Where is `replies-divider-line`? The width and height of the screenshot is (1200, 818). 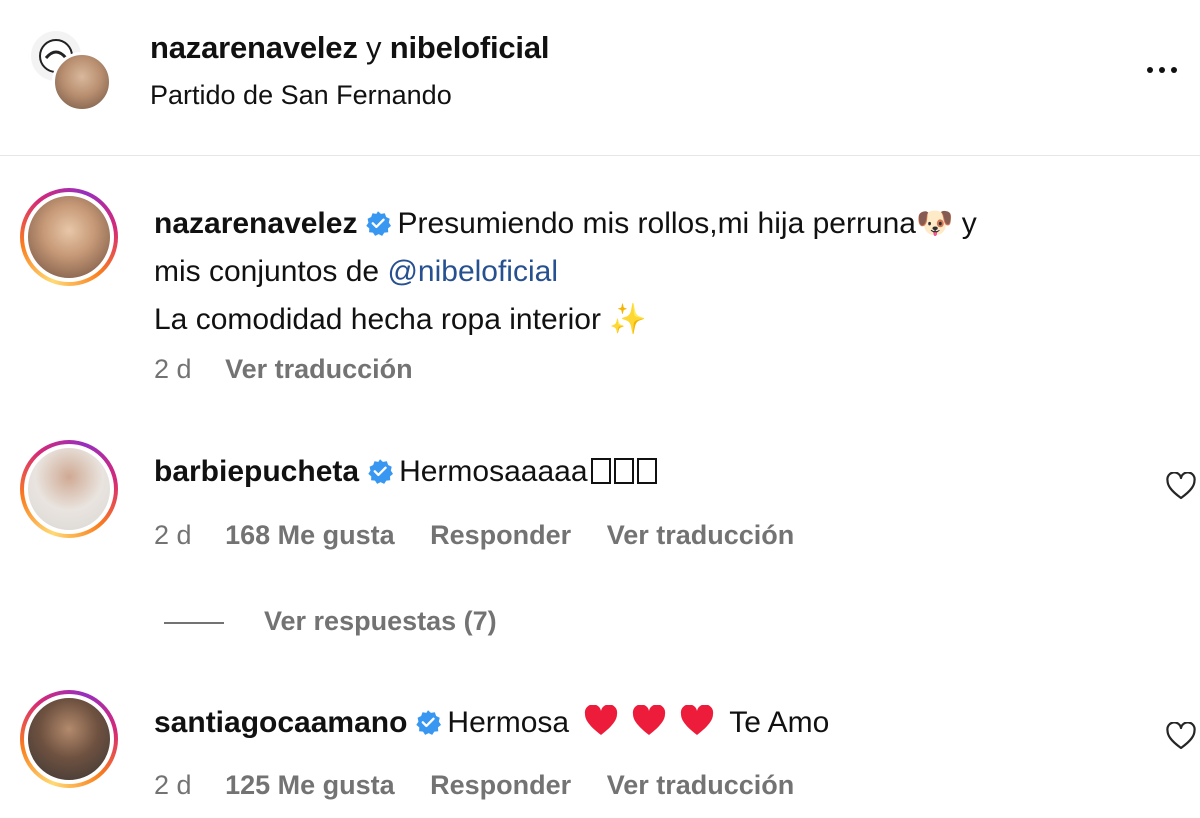
replies-divider-line is located at coordinates (194, 622).